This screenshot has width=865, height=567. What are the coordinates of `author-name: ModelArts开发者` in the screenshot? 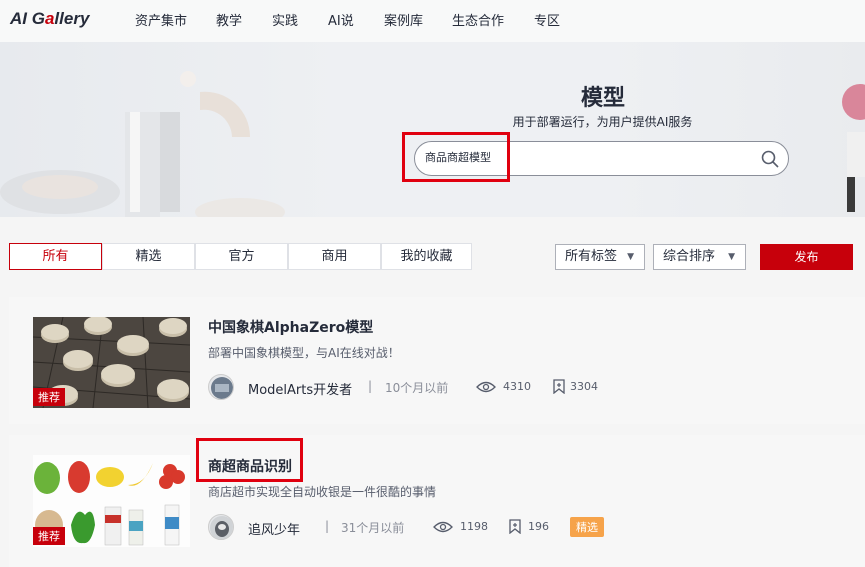 It's located at (300, 388).